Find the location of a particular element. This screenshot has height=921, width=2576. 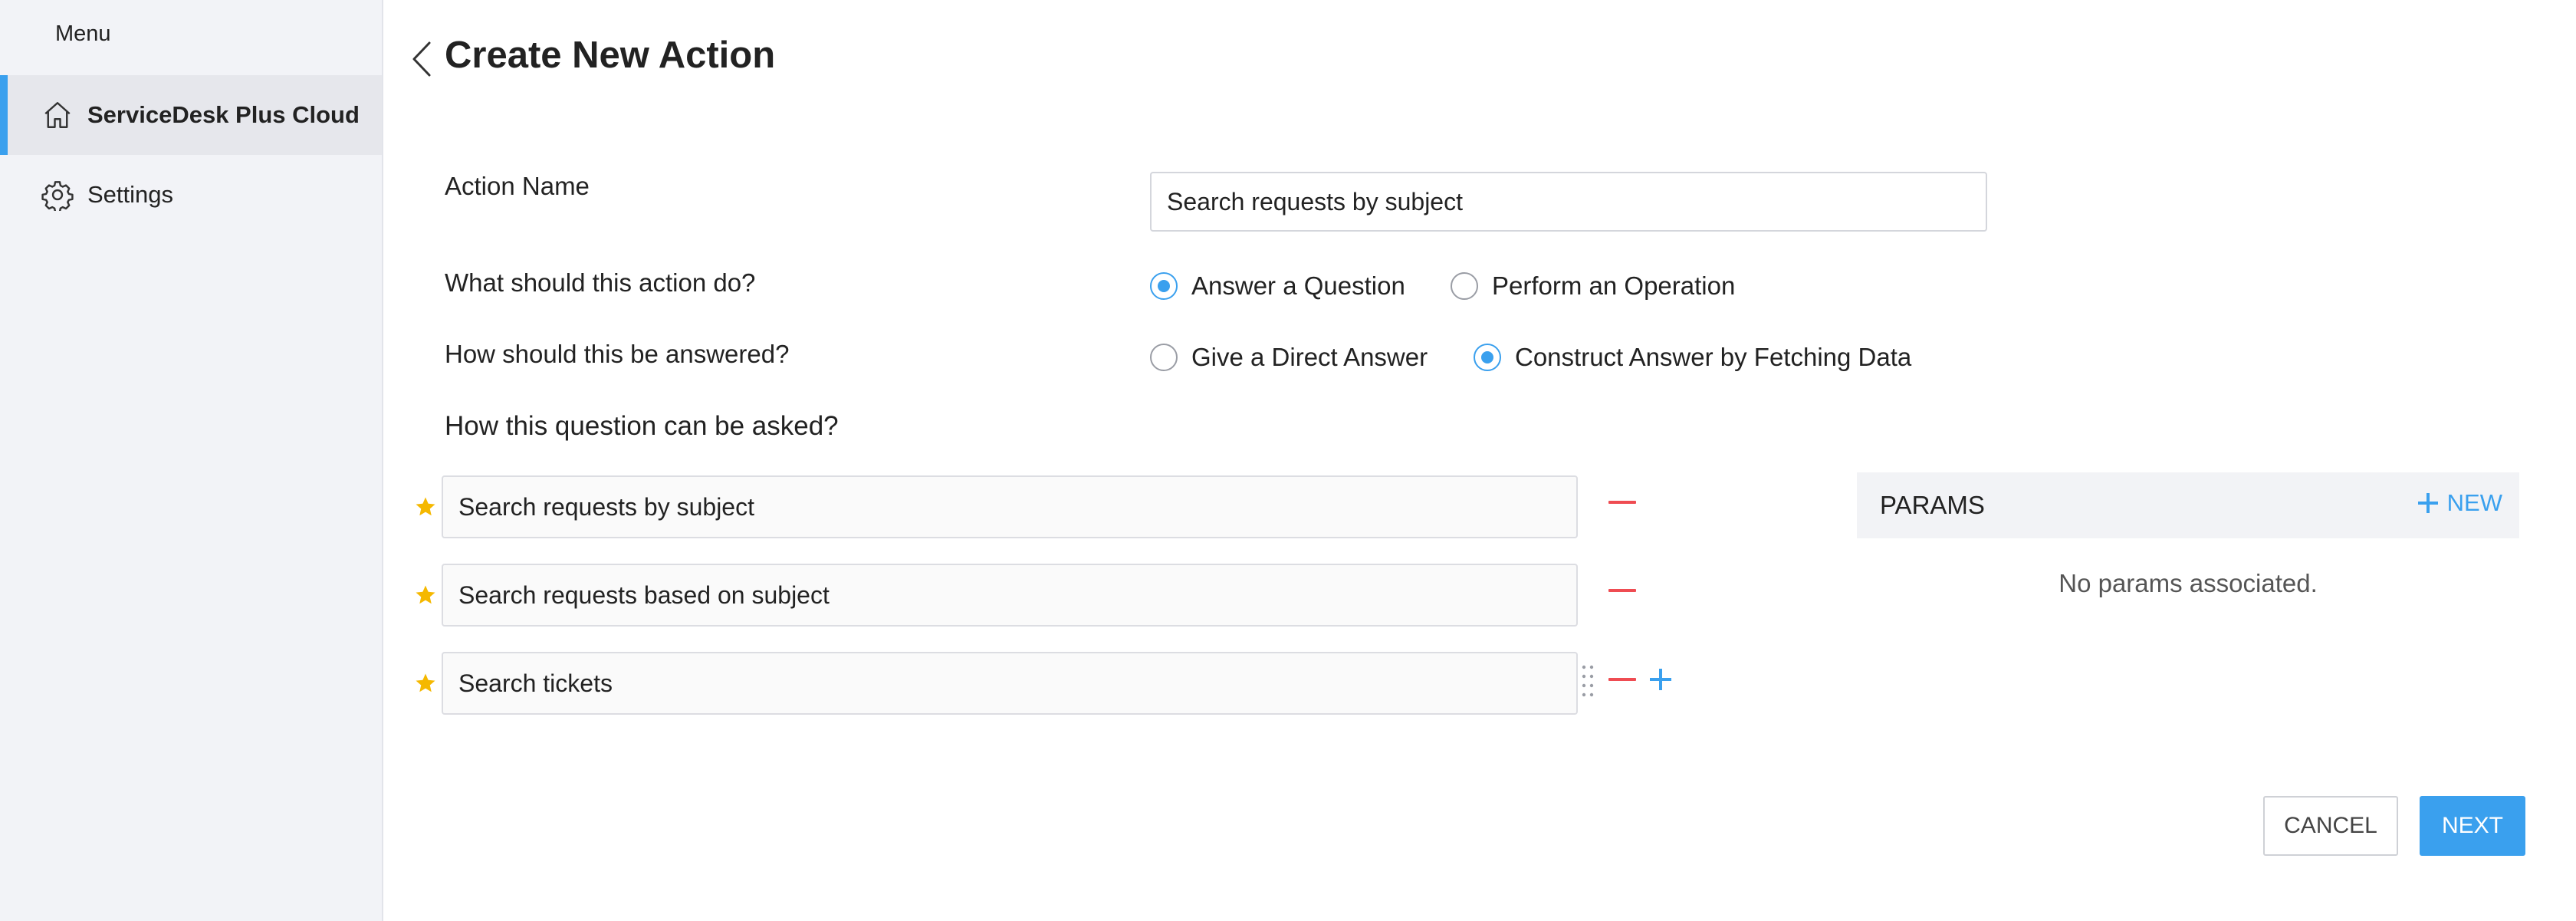

radio-label: Perform an Operation is located at coordinates (1614, 285).